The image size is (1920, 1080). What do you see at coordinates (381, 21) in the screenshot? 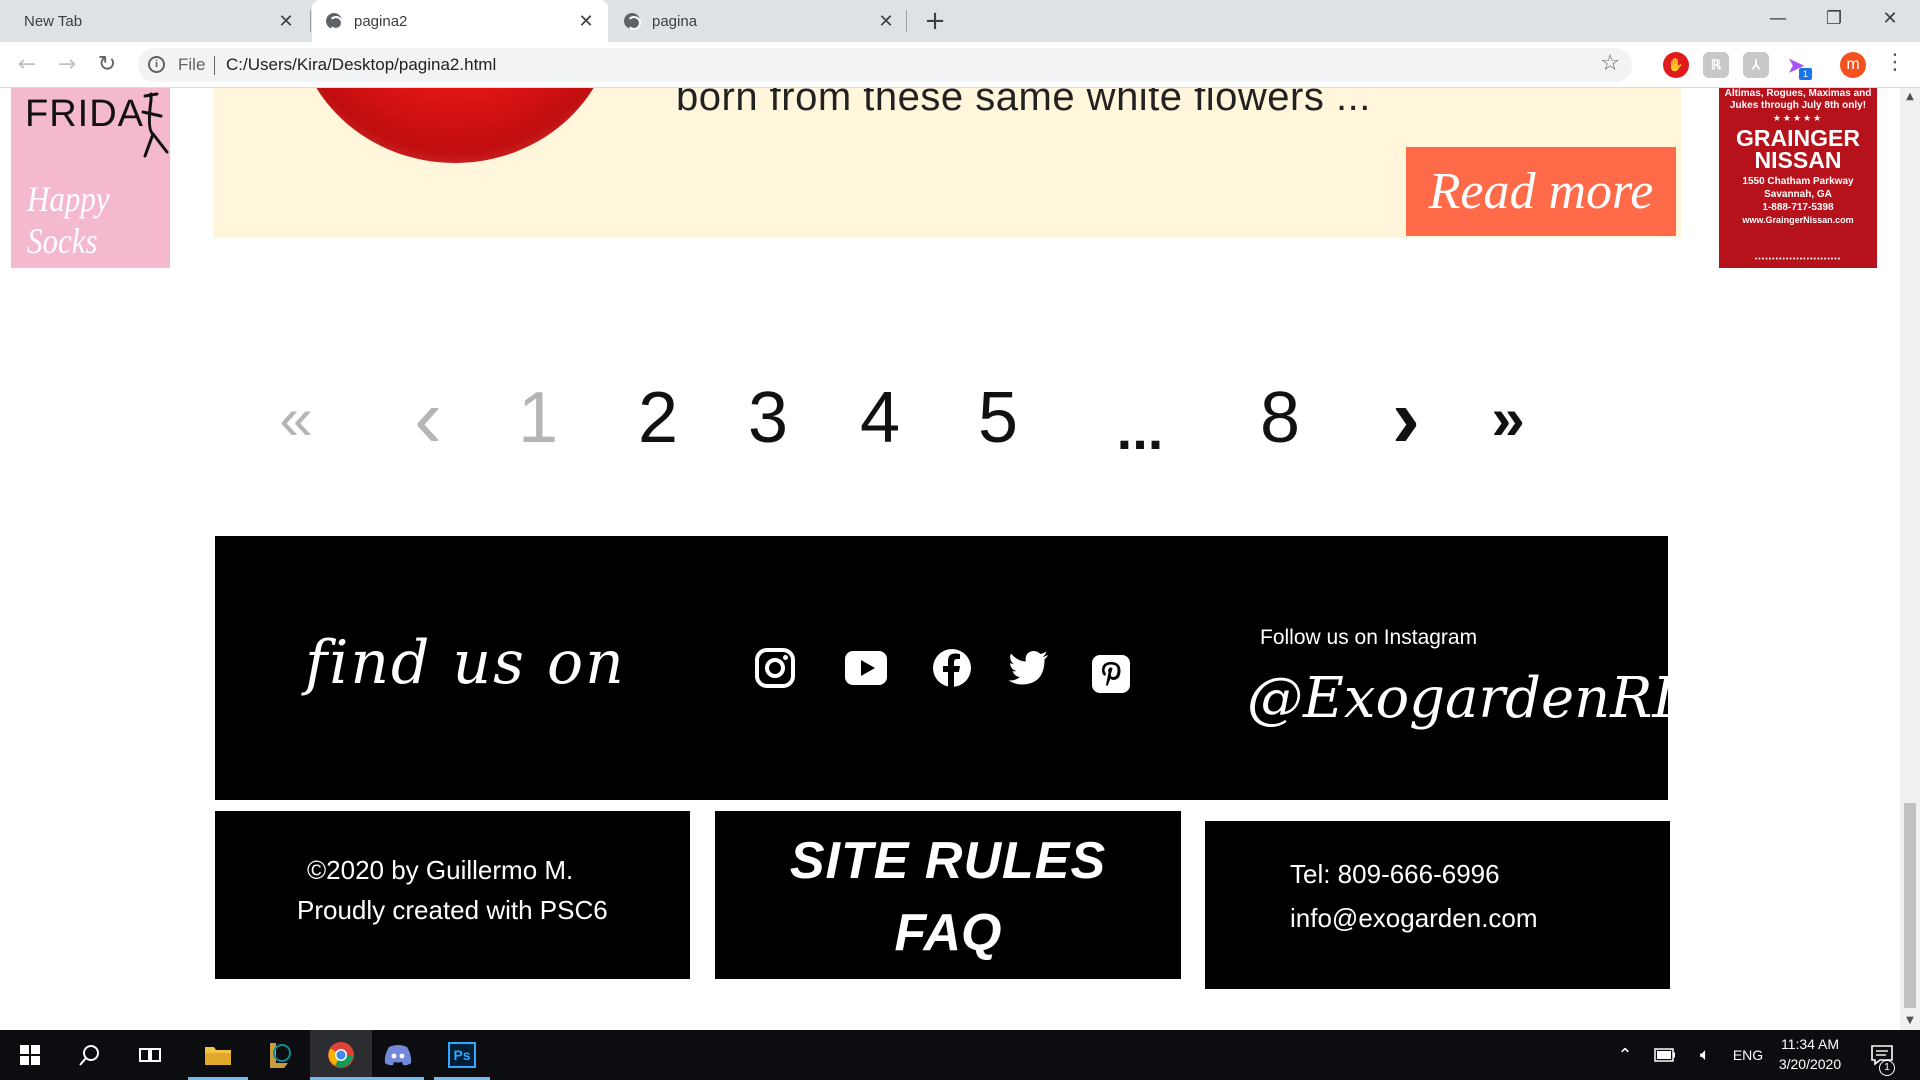
I see `tab-title: pagina2` at bounding box center [381, 21].